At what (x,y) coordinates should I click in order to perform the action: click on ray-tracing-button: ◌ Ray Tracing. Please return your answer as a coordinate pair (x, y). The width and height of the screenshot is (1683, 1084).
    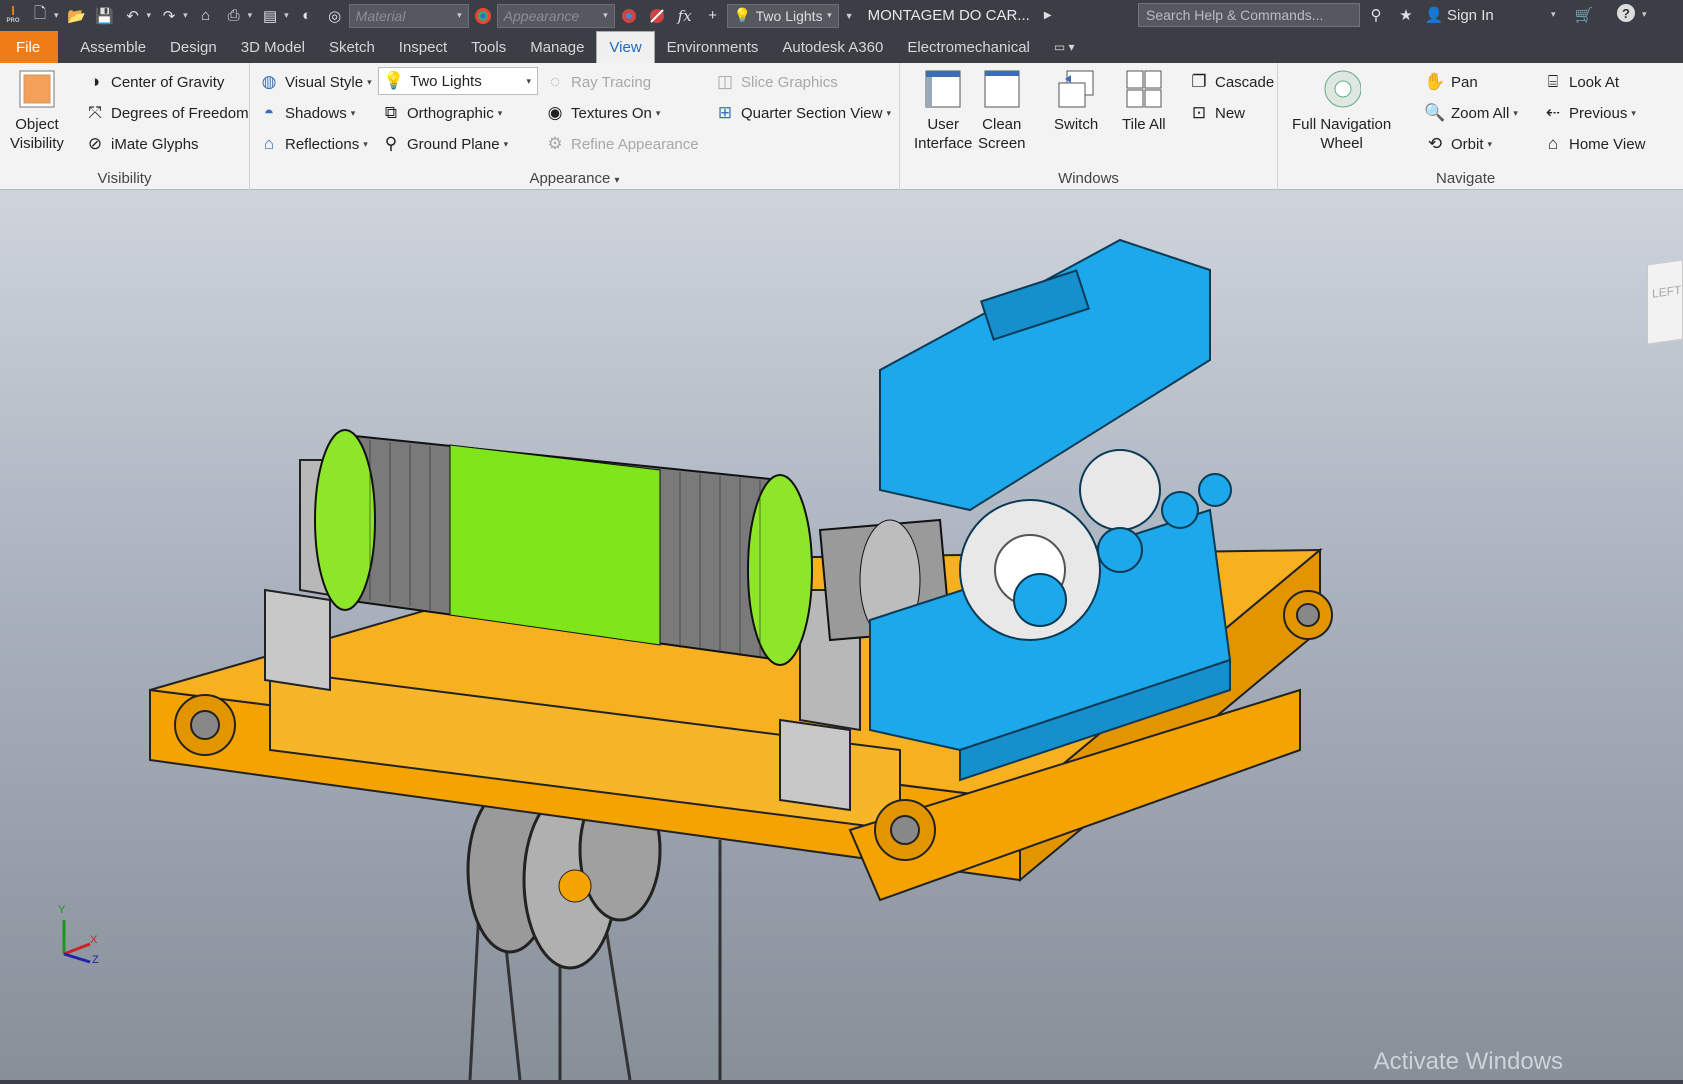
    Looking at the image, I should click on (597, 82).